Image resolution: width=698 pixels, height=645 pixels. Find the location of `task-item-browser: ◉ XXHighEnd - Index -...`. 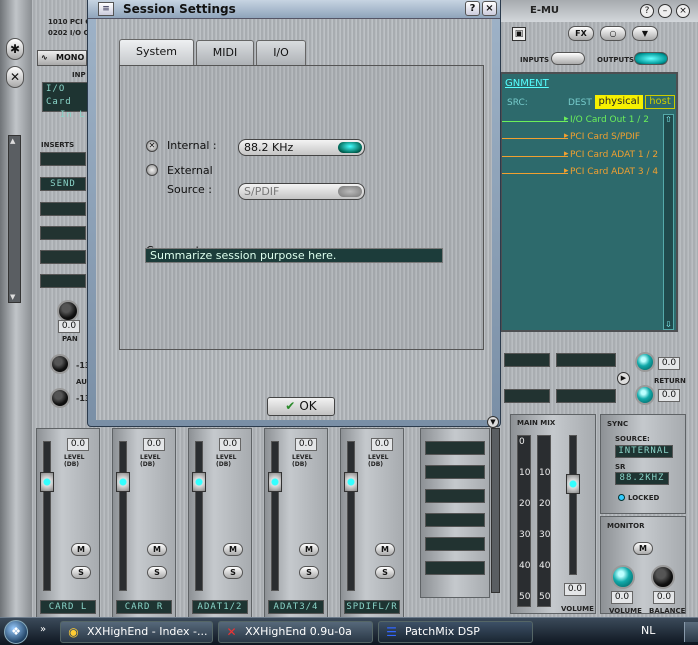

task-item-browser: ◉ XXHighEnd - Index -... is located at coordinates (136, 632).